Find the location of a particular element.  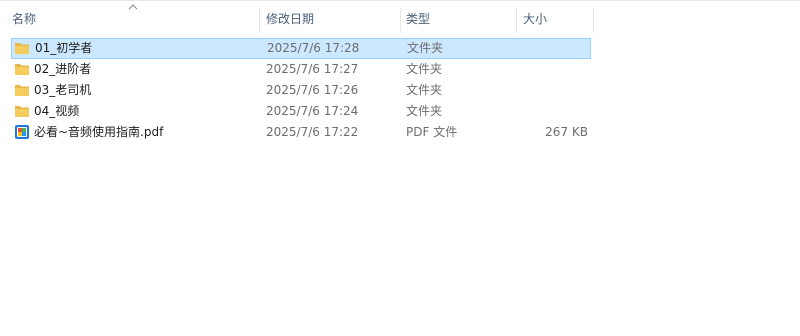

file-row: 03_老司机 2025/7/6 17:26 文件夹 is located at coordinates (301, 90).